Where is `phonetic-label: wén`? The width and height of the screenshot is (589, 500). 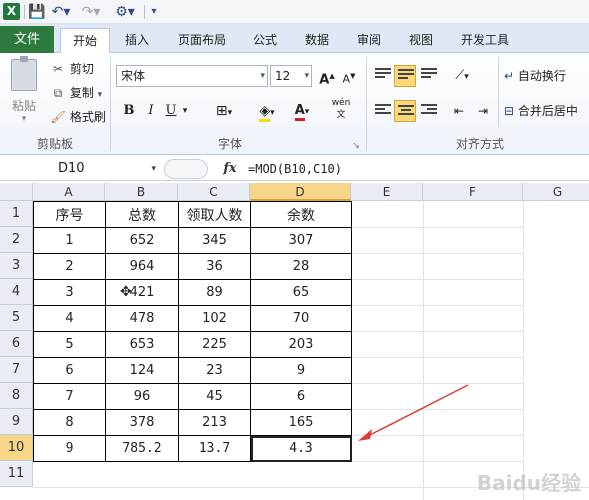 phonetic-label: wén is located at coordinates (341, 103).